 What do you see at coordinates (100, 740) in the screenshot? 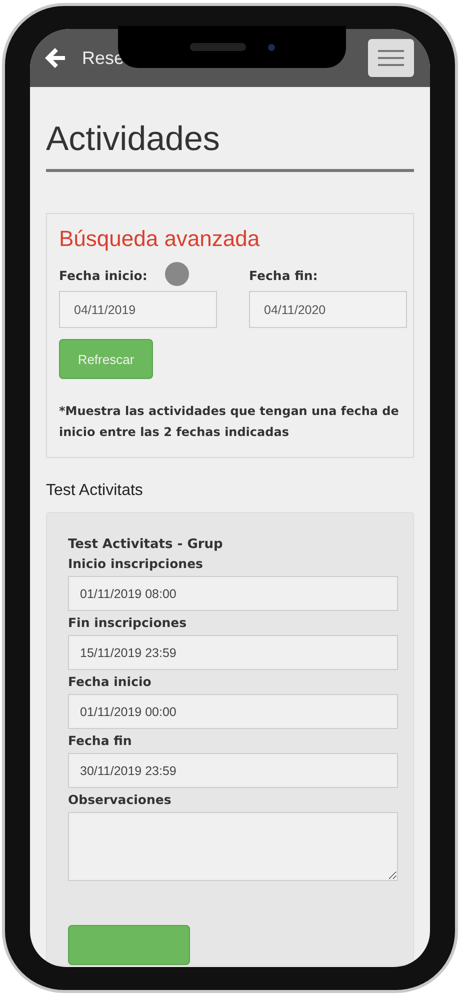
I see `field-label: Fecha fin` at bounding box center [100, 740].